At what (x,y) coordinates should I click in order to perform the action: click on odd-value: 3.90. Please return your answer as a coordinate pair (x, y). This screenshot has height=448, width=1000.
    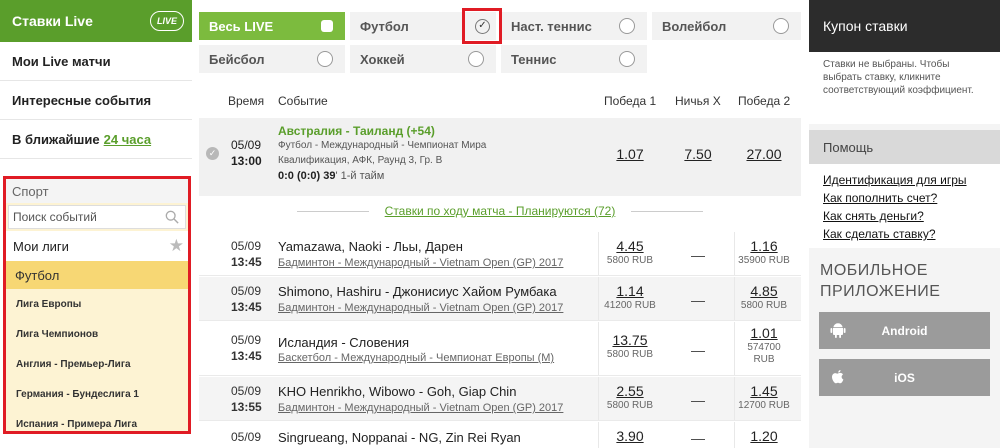
    Looking at the image, I should click on (630, 436).